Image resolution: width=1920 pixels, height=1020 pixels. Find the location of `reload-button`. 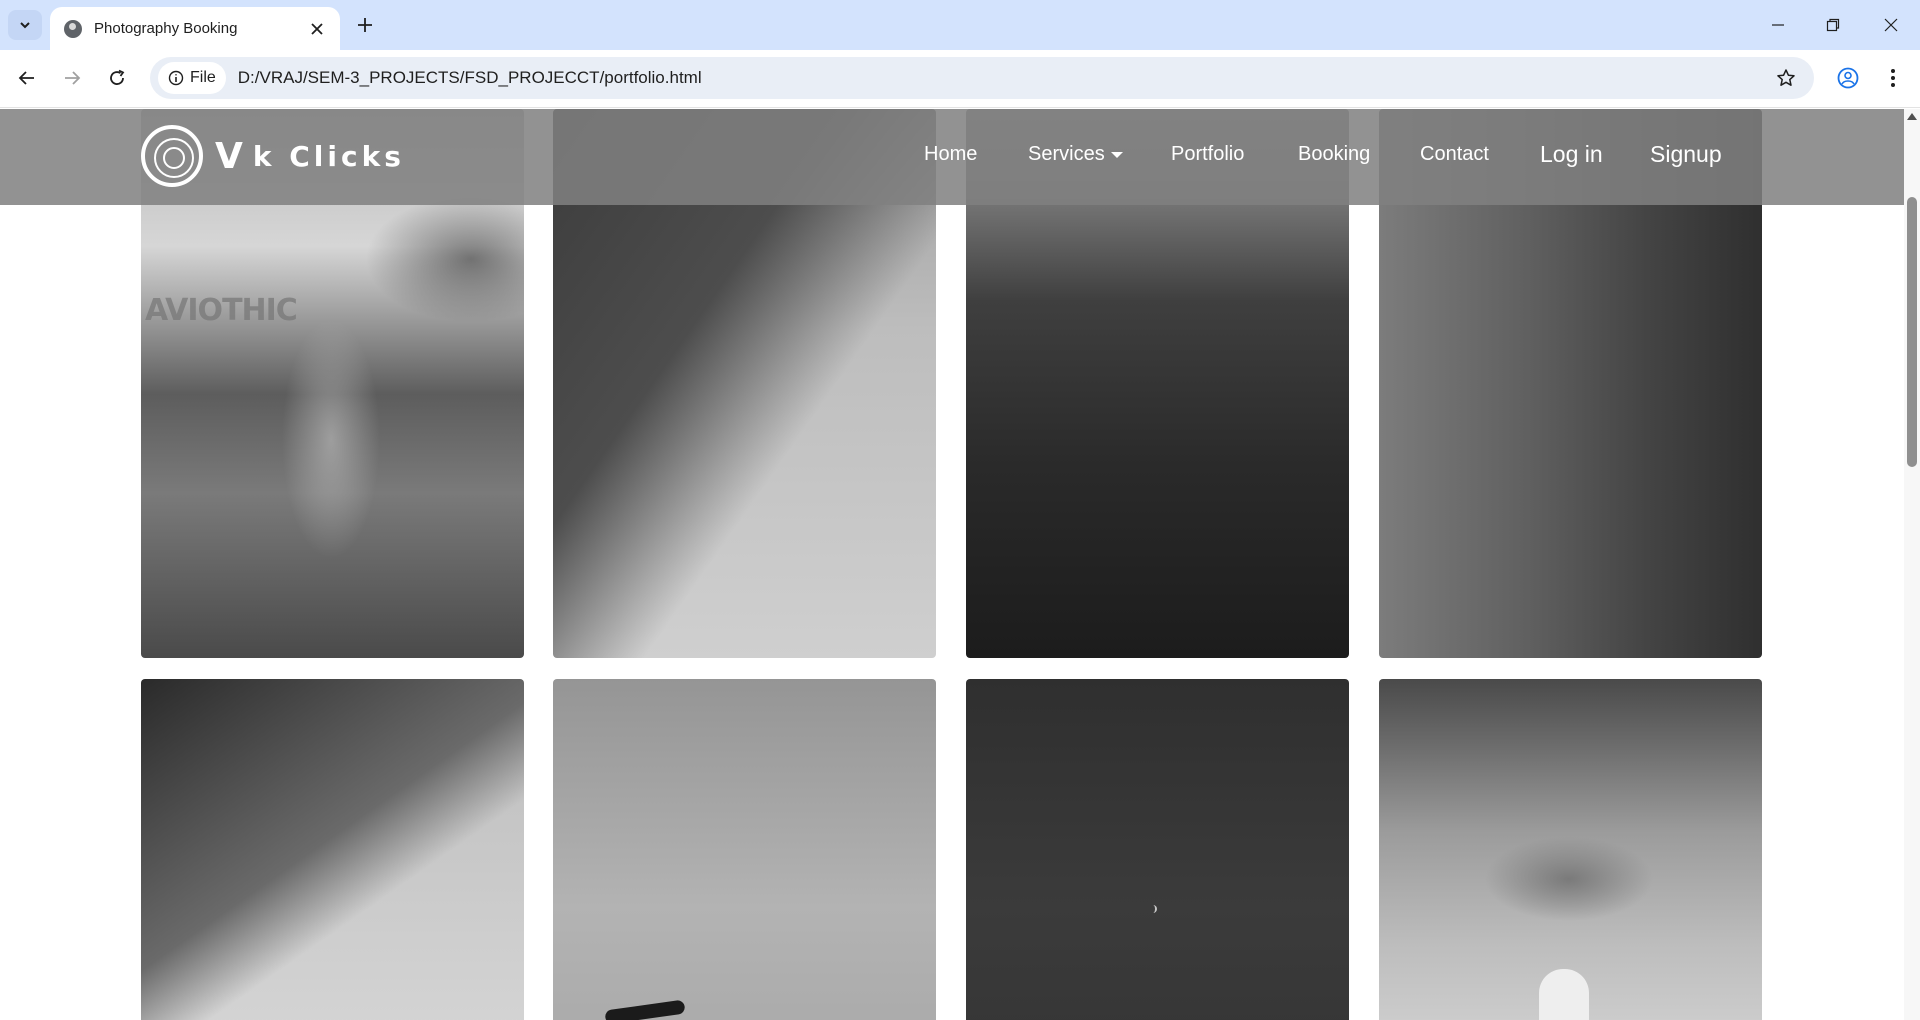

reload-button is located at coordinates (117, 78).